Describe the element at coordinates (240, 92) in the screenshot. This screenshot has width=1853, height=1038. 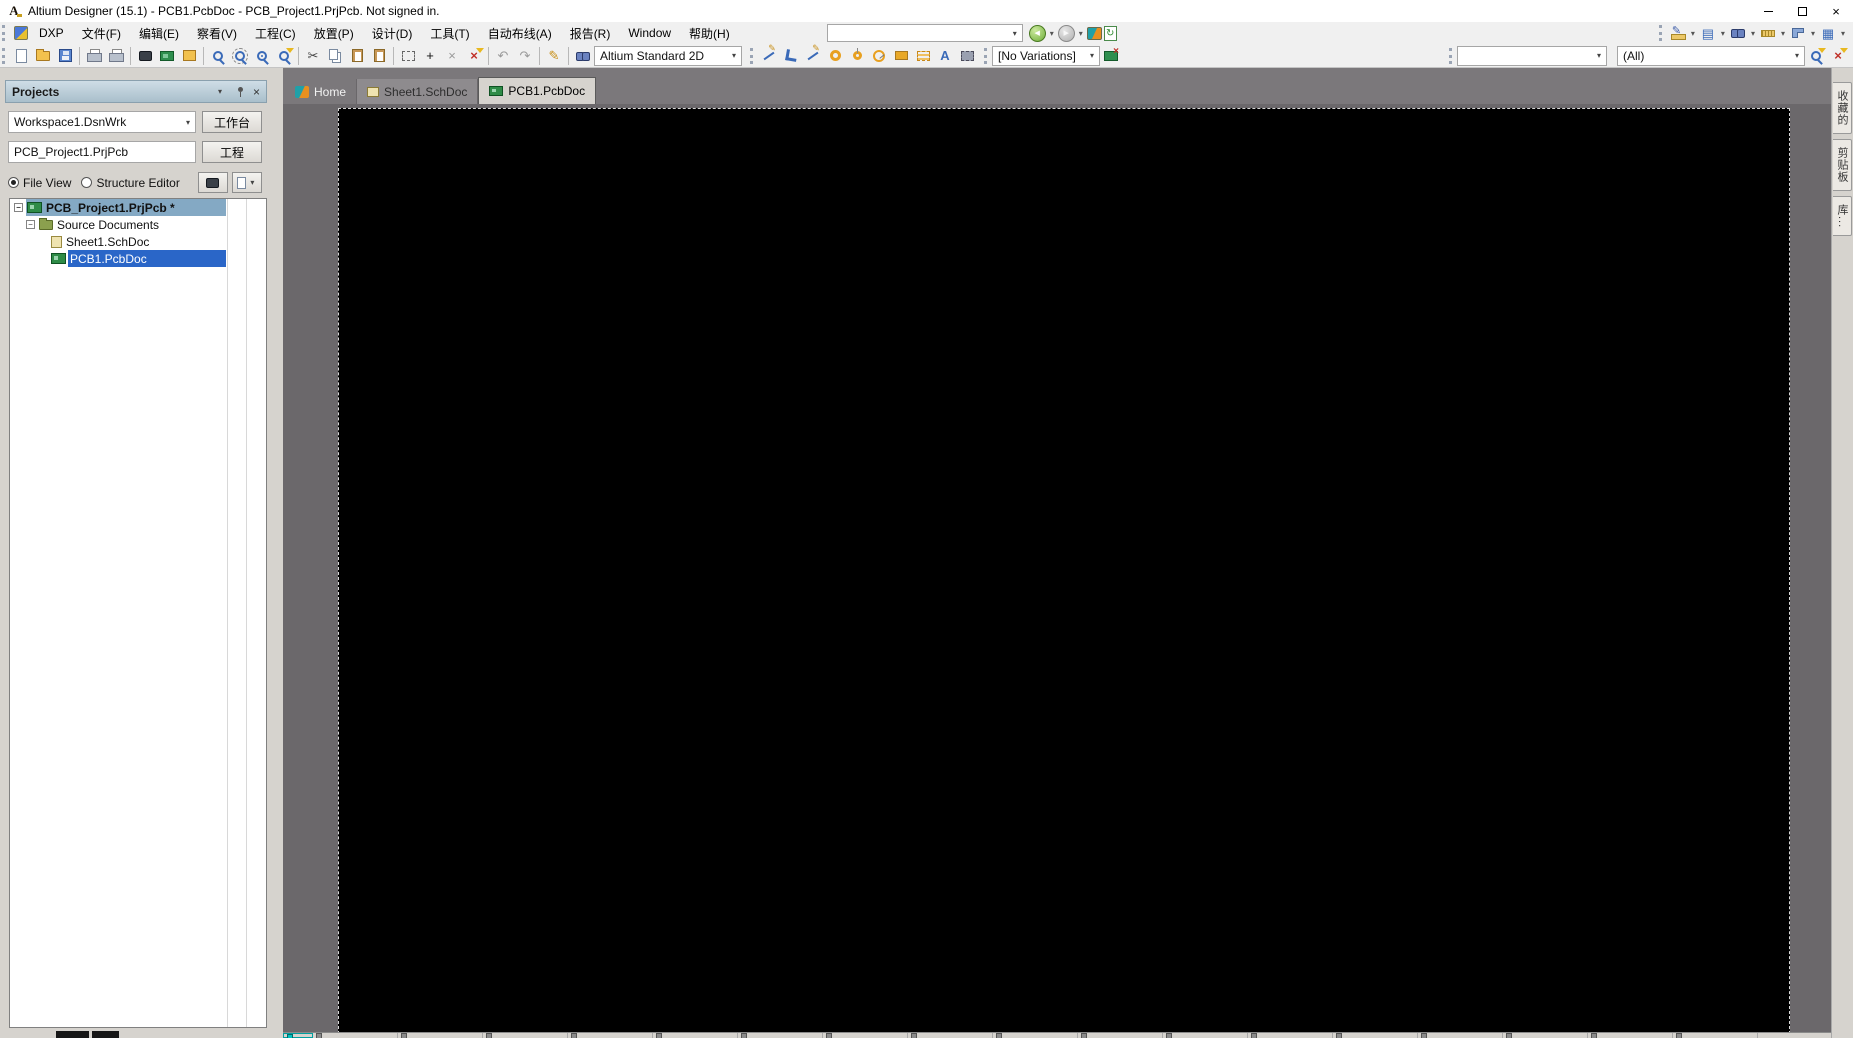
I see `pin-icon` at that location.